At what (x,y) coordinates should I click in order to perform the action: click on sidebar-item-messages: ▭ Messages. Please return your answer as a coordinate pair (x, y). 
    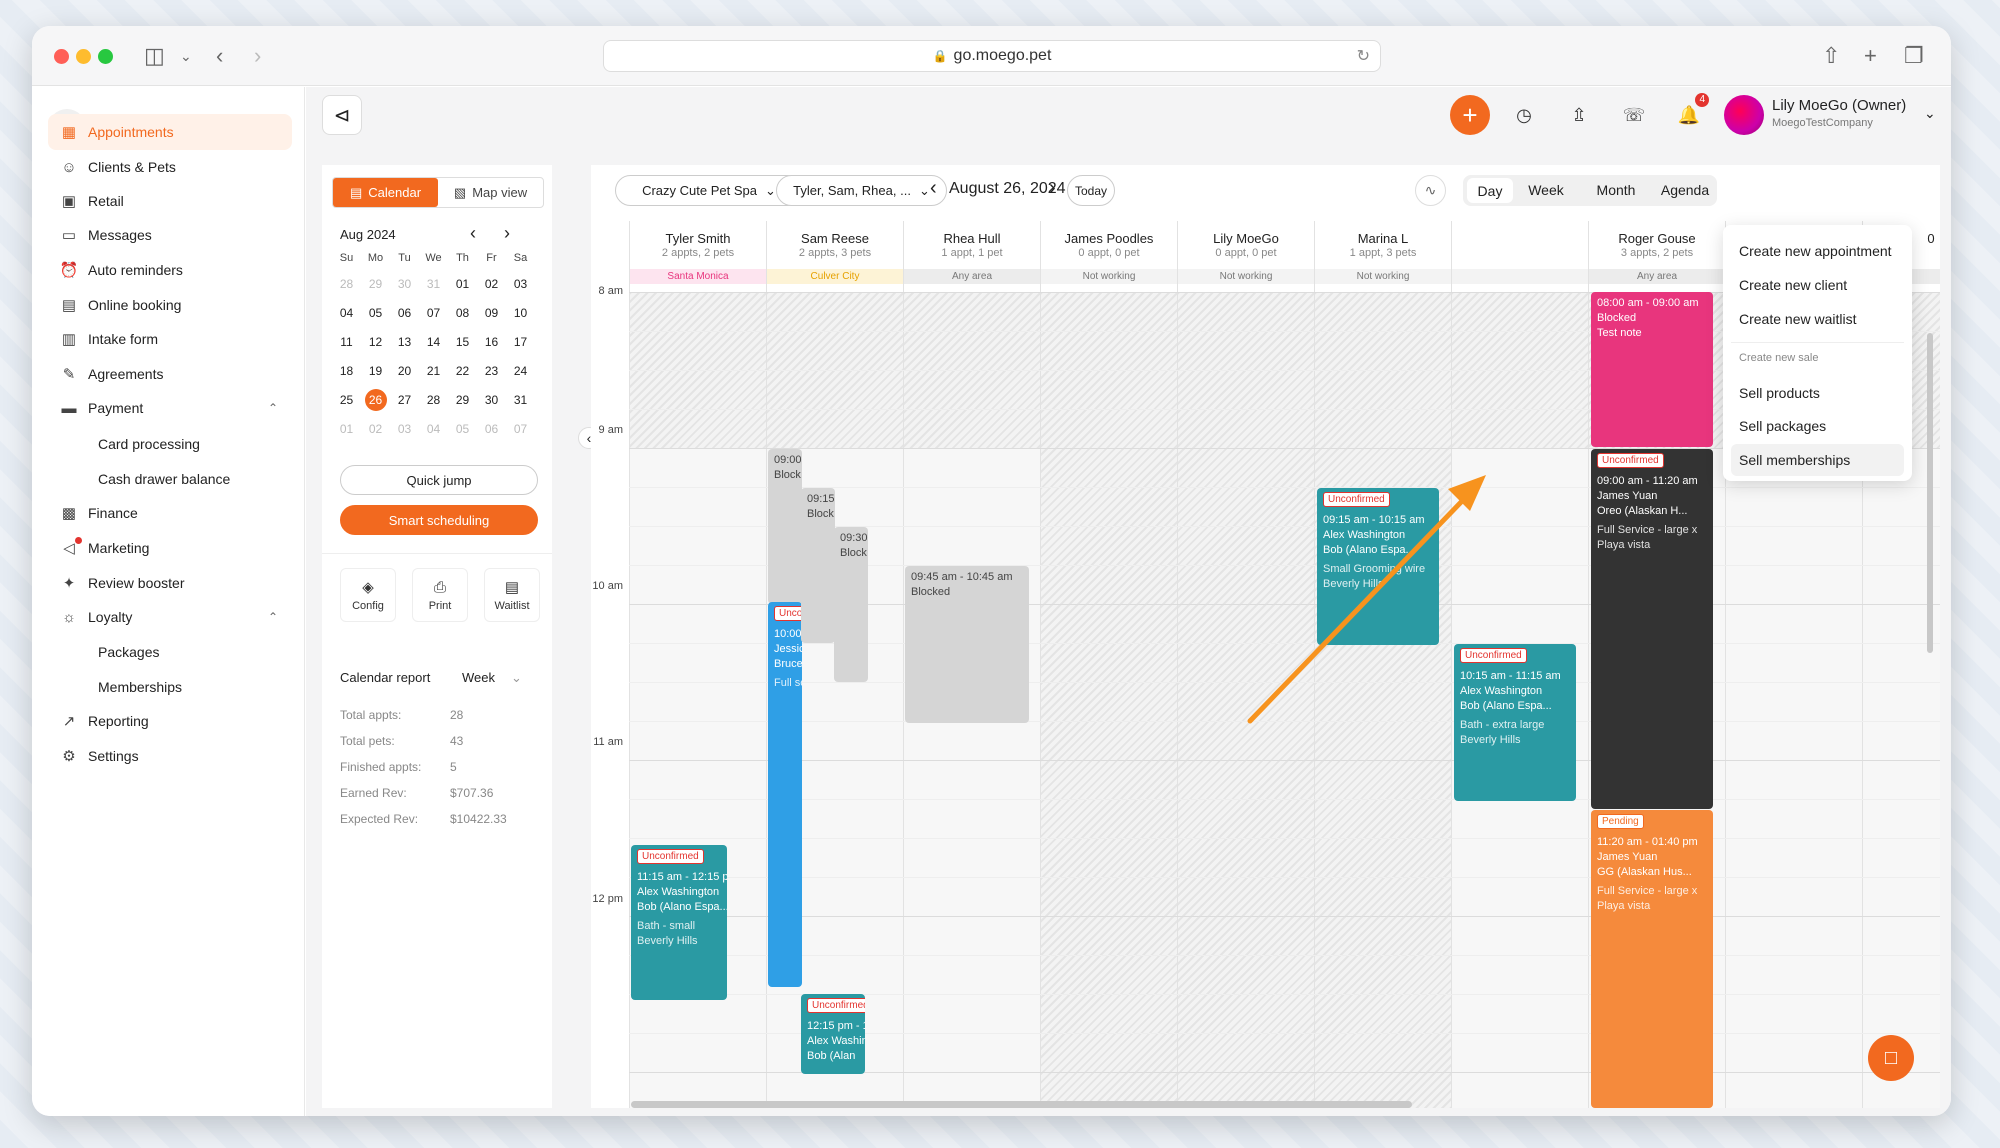
    Looking at the image, I should click on (170, 235).